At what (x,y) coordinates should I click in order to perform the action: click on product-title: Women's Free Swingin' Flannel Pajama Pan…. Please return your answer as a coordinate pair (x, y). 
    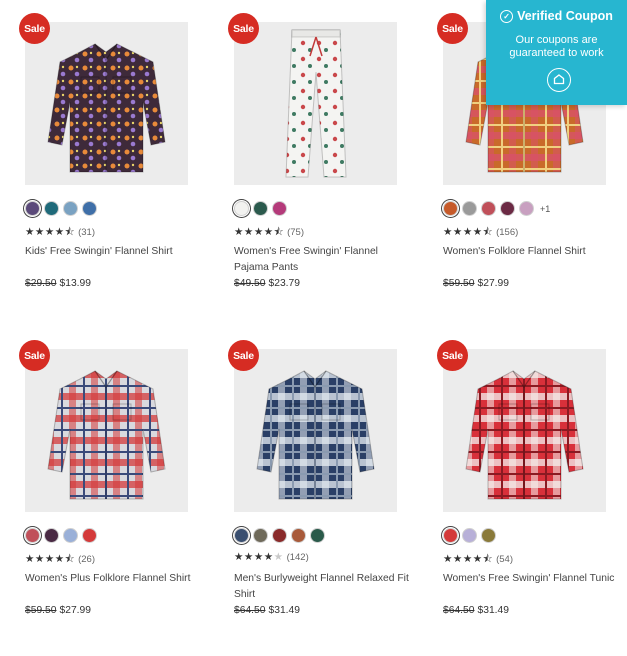
    Looking at the image, I should click on (323, 260).